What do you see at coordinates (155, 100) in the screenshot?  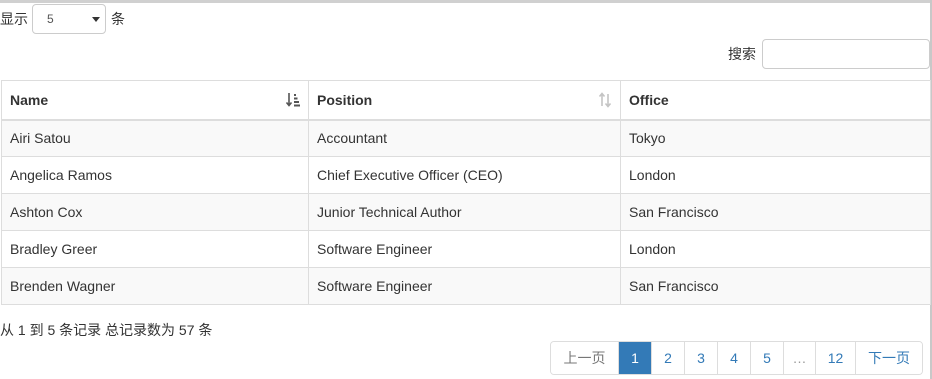 I see `column-header-name: Name` at bounding box center [155, 100].